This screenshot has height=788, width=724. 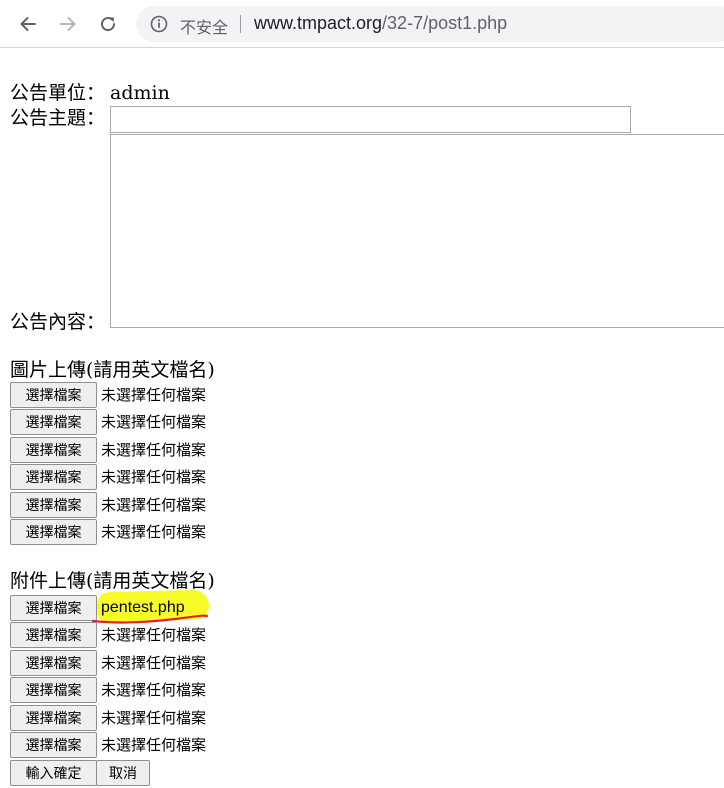 What do you see at coordinates (112, 581) in the screenshot?
I see `attachment-upload-label: 附件上傳(請用英文檔名)` at bounding box center [112, 581].